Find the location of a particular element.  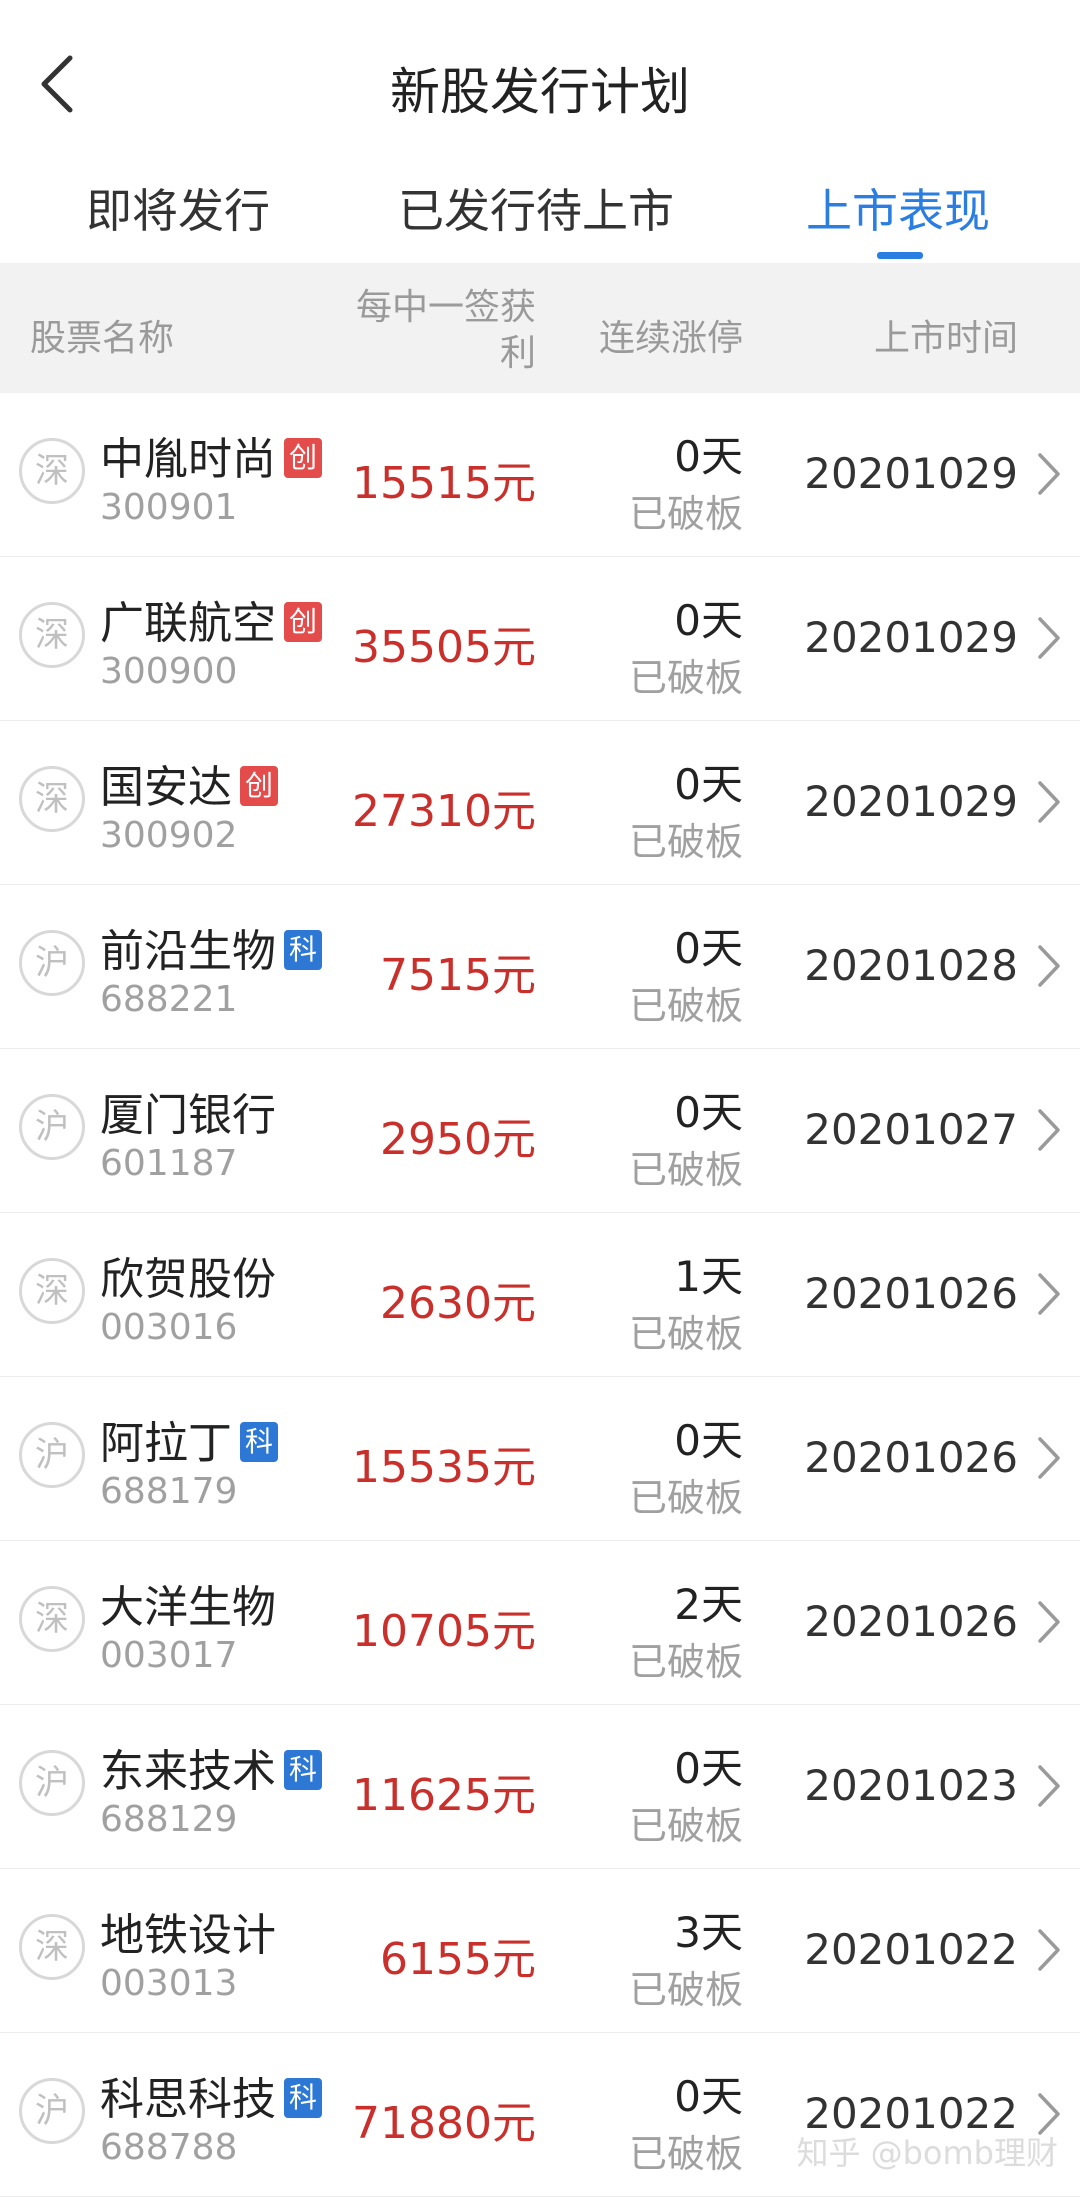

profit-value: 11625元 is located at coordinates (444, 1795).